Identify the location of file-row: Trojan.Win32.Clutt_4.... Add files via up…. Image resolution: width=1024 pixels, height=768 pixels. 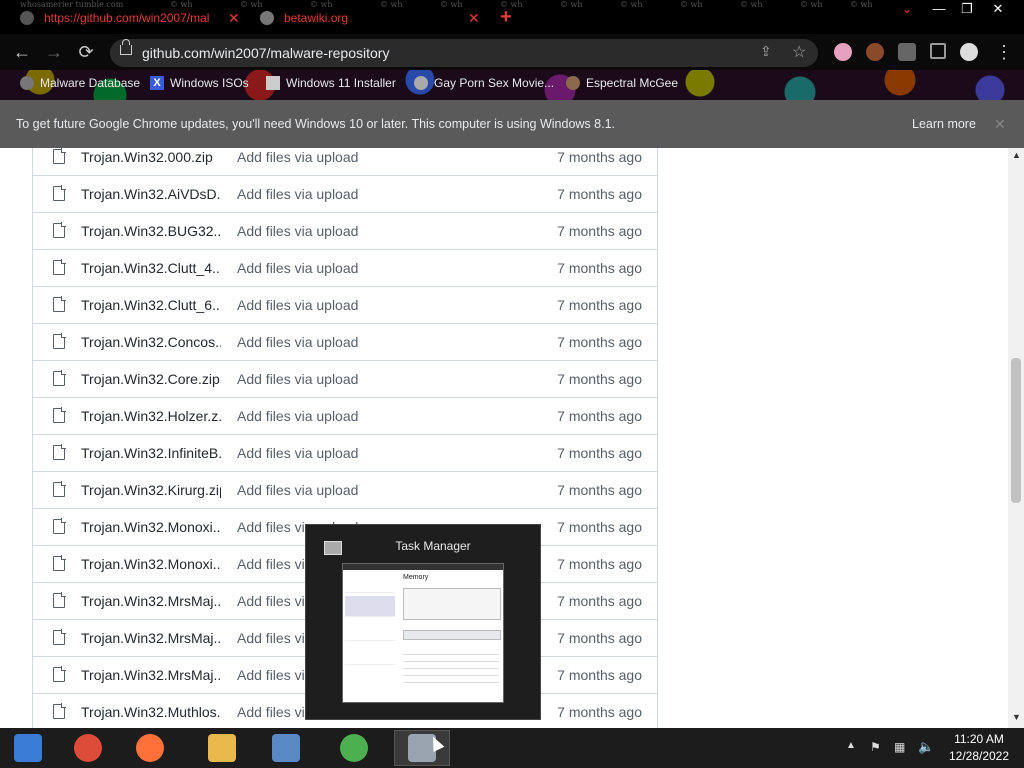
(345, 267).